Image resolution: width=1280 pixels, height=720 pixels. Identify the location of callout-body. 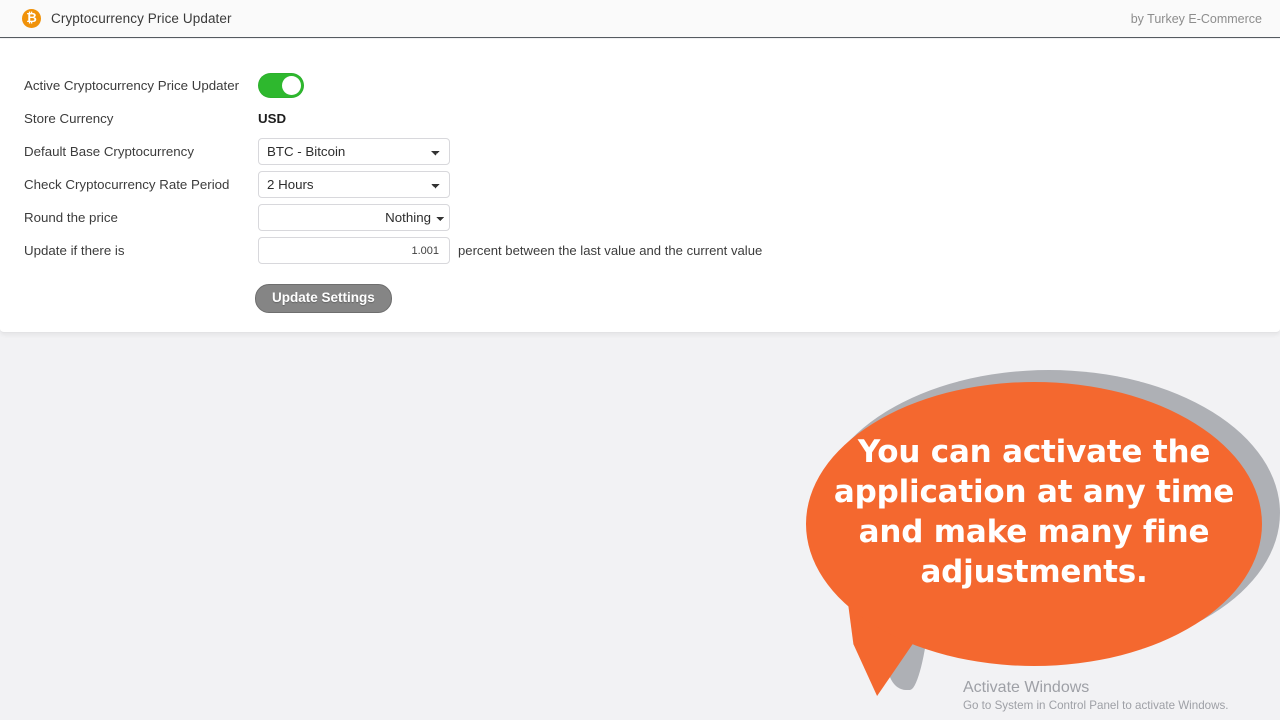
(1034, 524).